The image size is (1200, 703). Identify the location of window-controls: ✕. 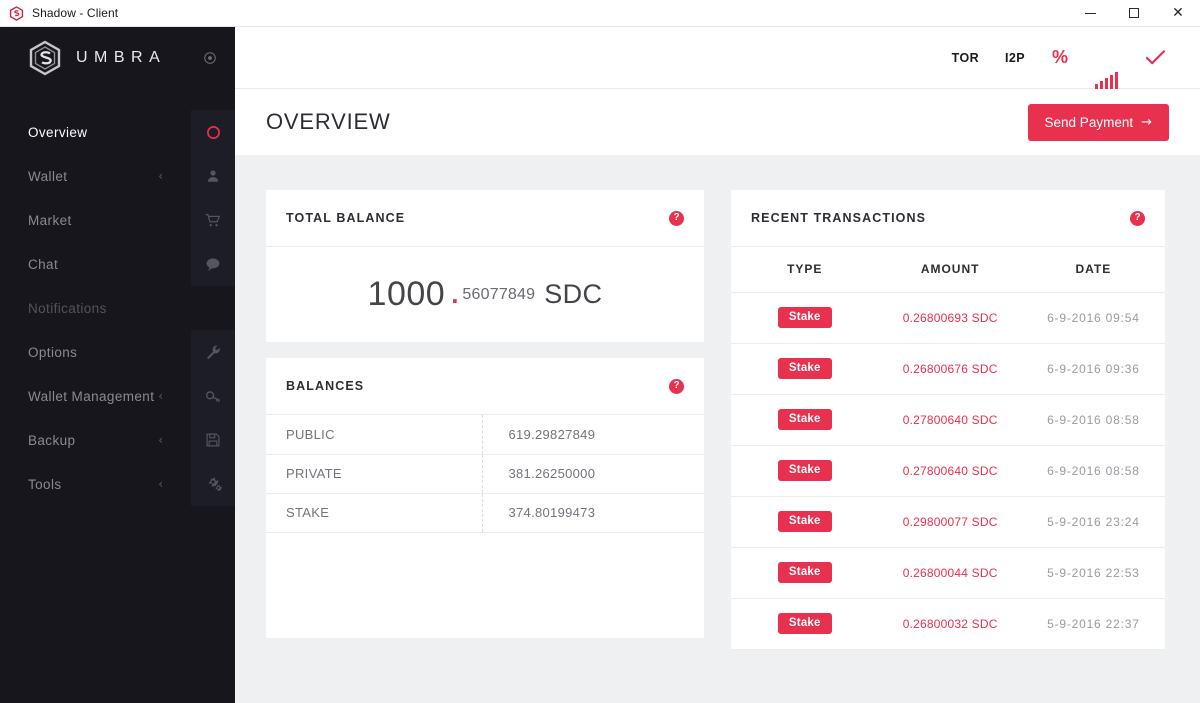
(1134, 13).